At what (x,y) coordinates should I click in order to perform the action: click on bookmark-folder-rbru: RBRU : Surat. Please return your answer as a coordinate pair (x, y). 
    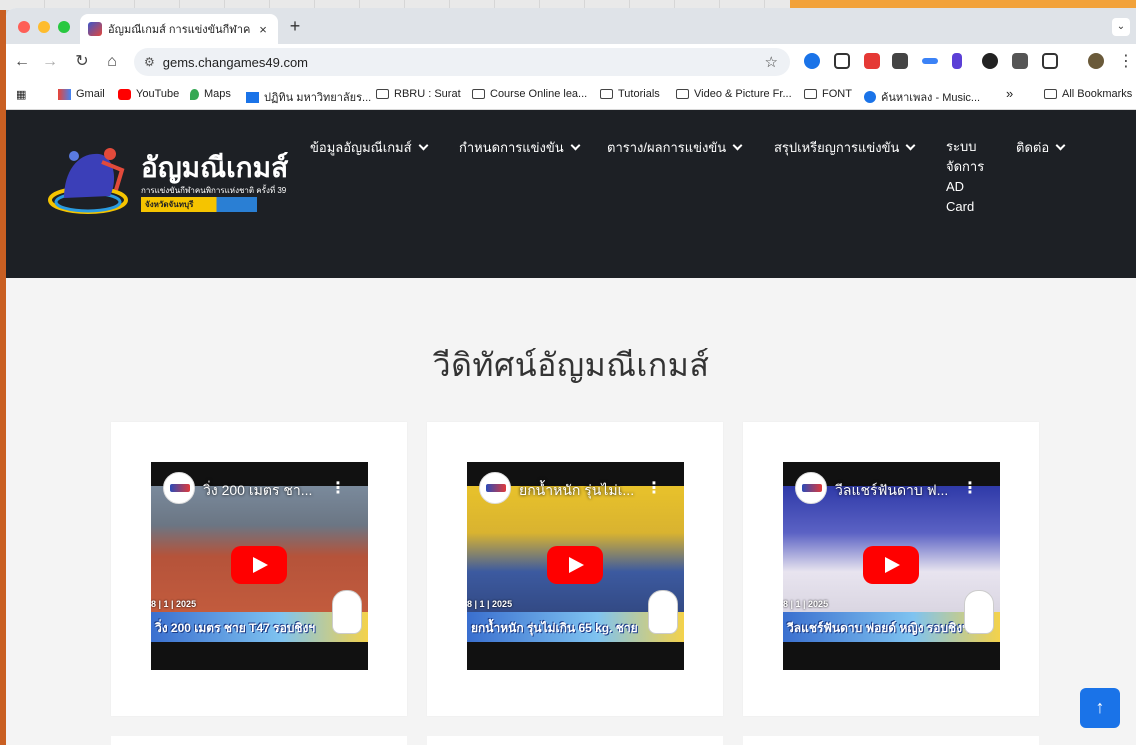
    Looking at the image, I should click on (418, 94).